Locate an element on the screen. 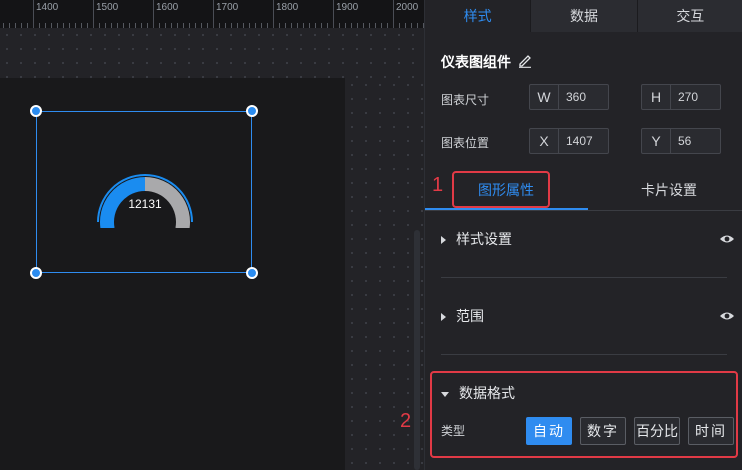  y-field: Y 56 is located at coordinates (681, 141).